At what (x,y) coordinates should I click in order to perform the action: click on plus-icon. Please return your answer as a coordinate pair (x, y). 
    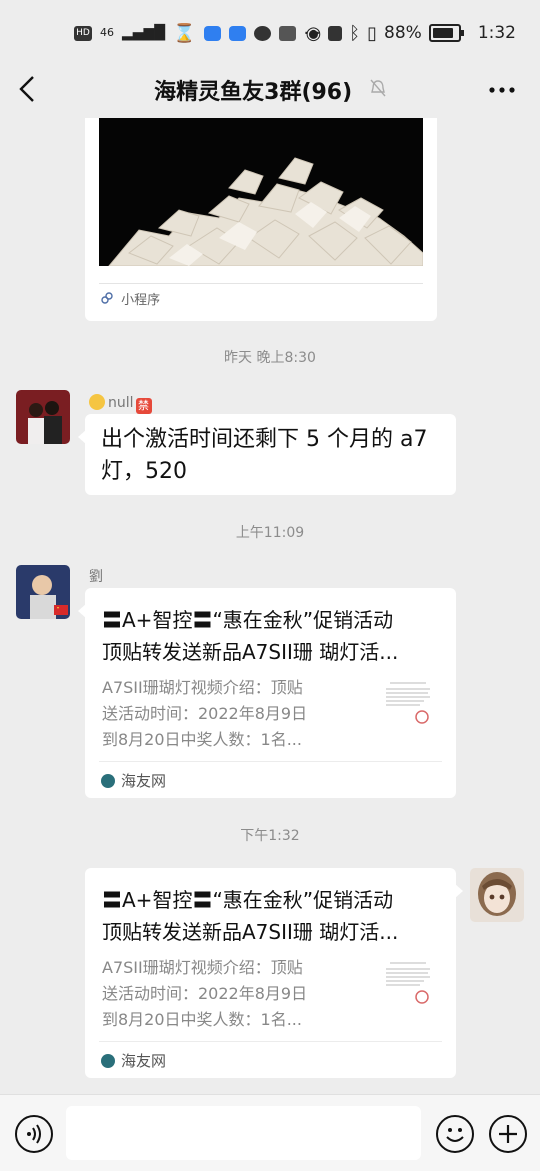
    Looking at the image, I should click on (508, 1134).